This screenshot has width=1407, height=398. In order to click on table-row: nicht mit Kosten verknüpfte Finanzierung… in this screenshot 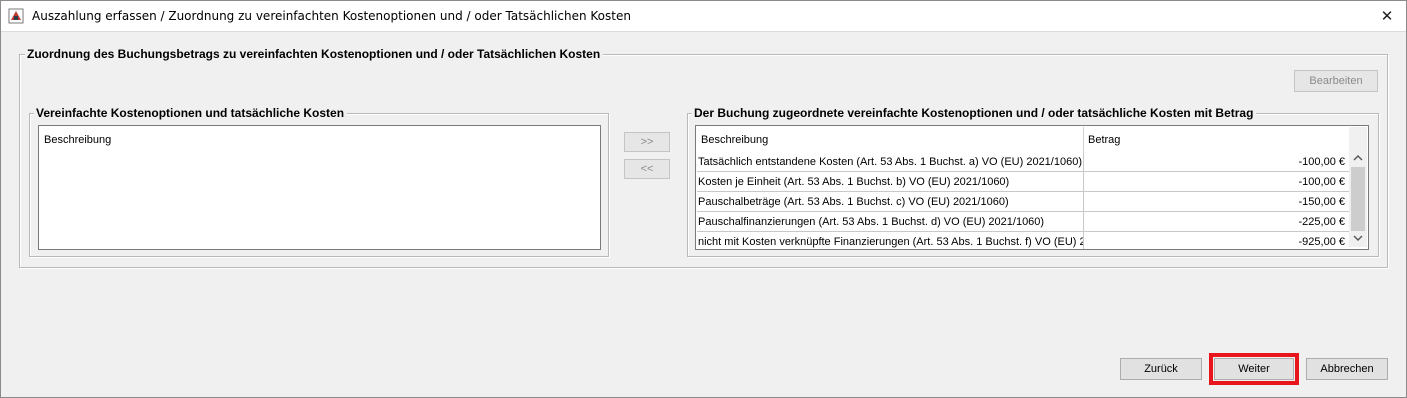, I will do `click(1023, 240)`.